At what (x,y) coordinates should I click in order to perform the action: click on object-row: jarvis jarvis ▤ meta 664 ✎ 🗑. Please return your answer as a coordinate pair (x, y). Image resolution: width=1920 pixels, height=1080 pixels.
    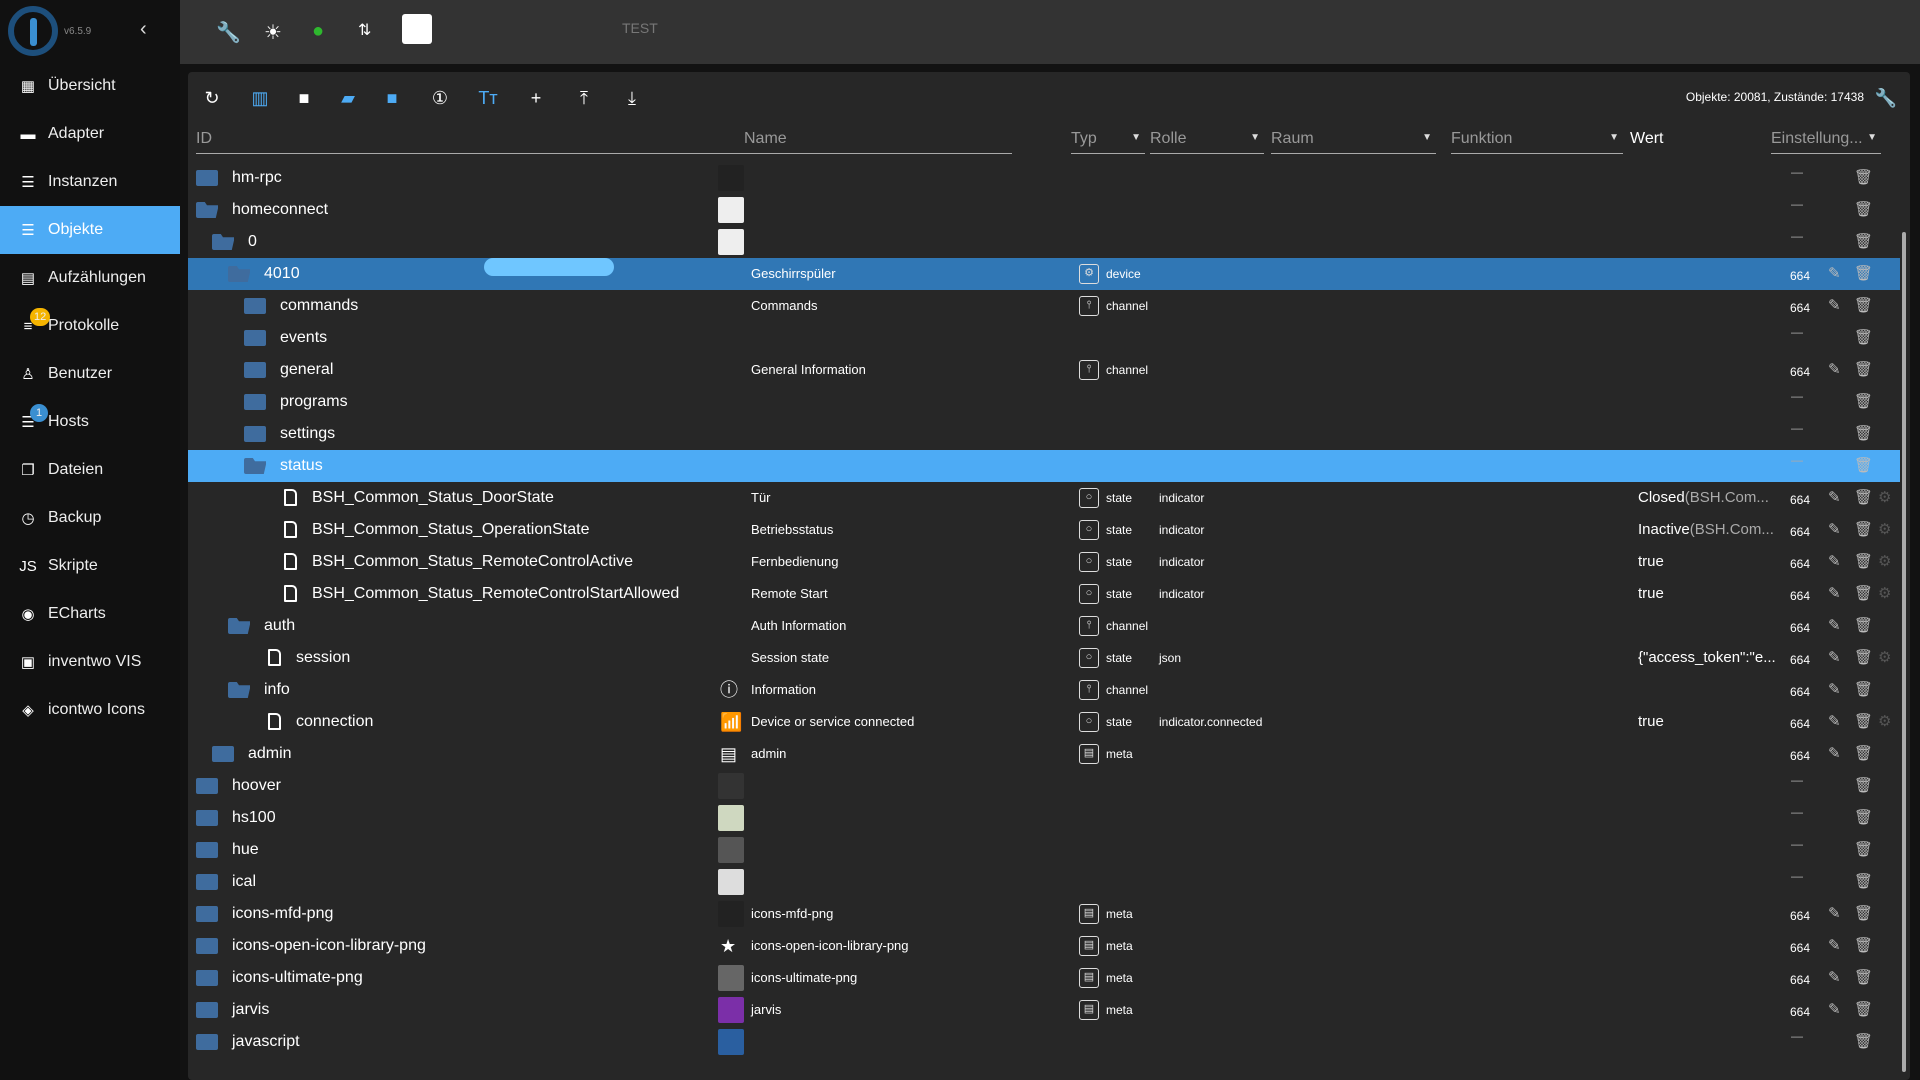
    Looking at the image, I should click on (1044, 1010).